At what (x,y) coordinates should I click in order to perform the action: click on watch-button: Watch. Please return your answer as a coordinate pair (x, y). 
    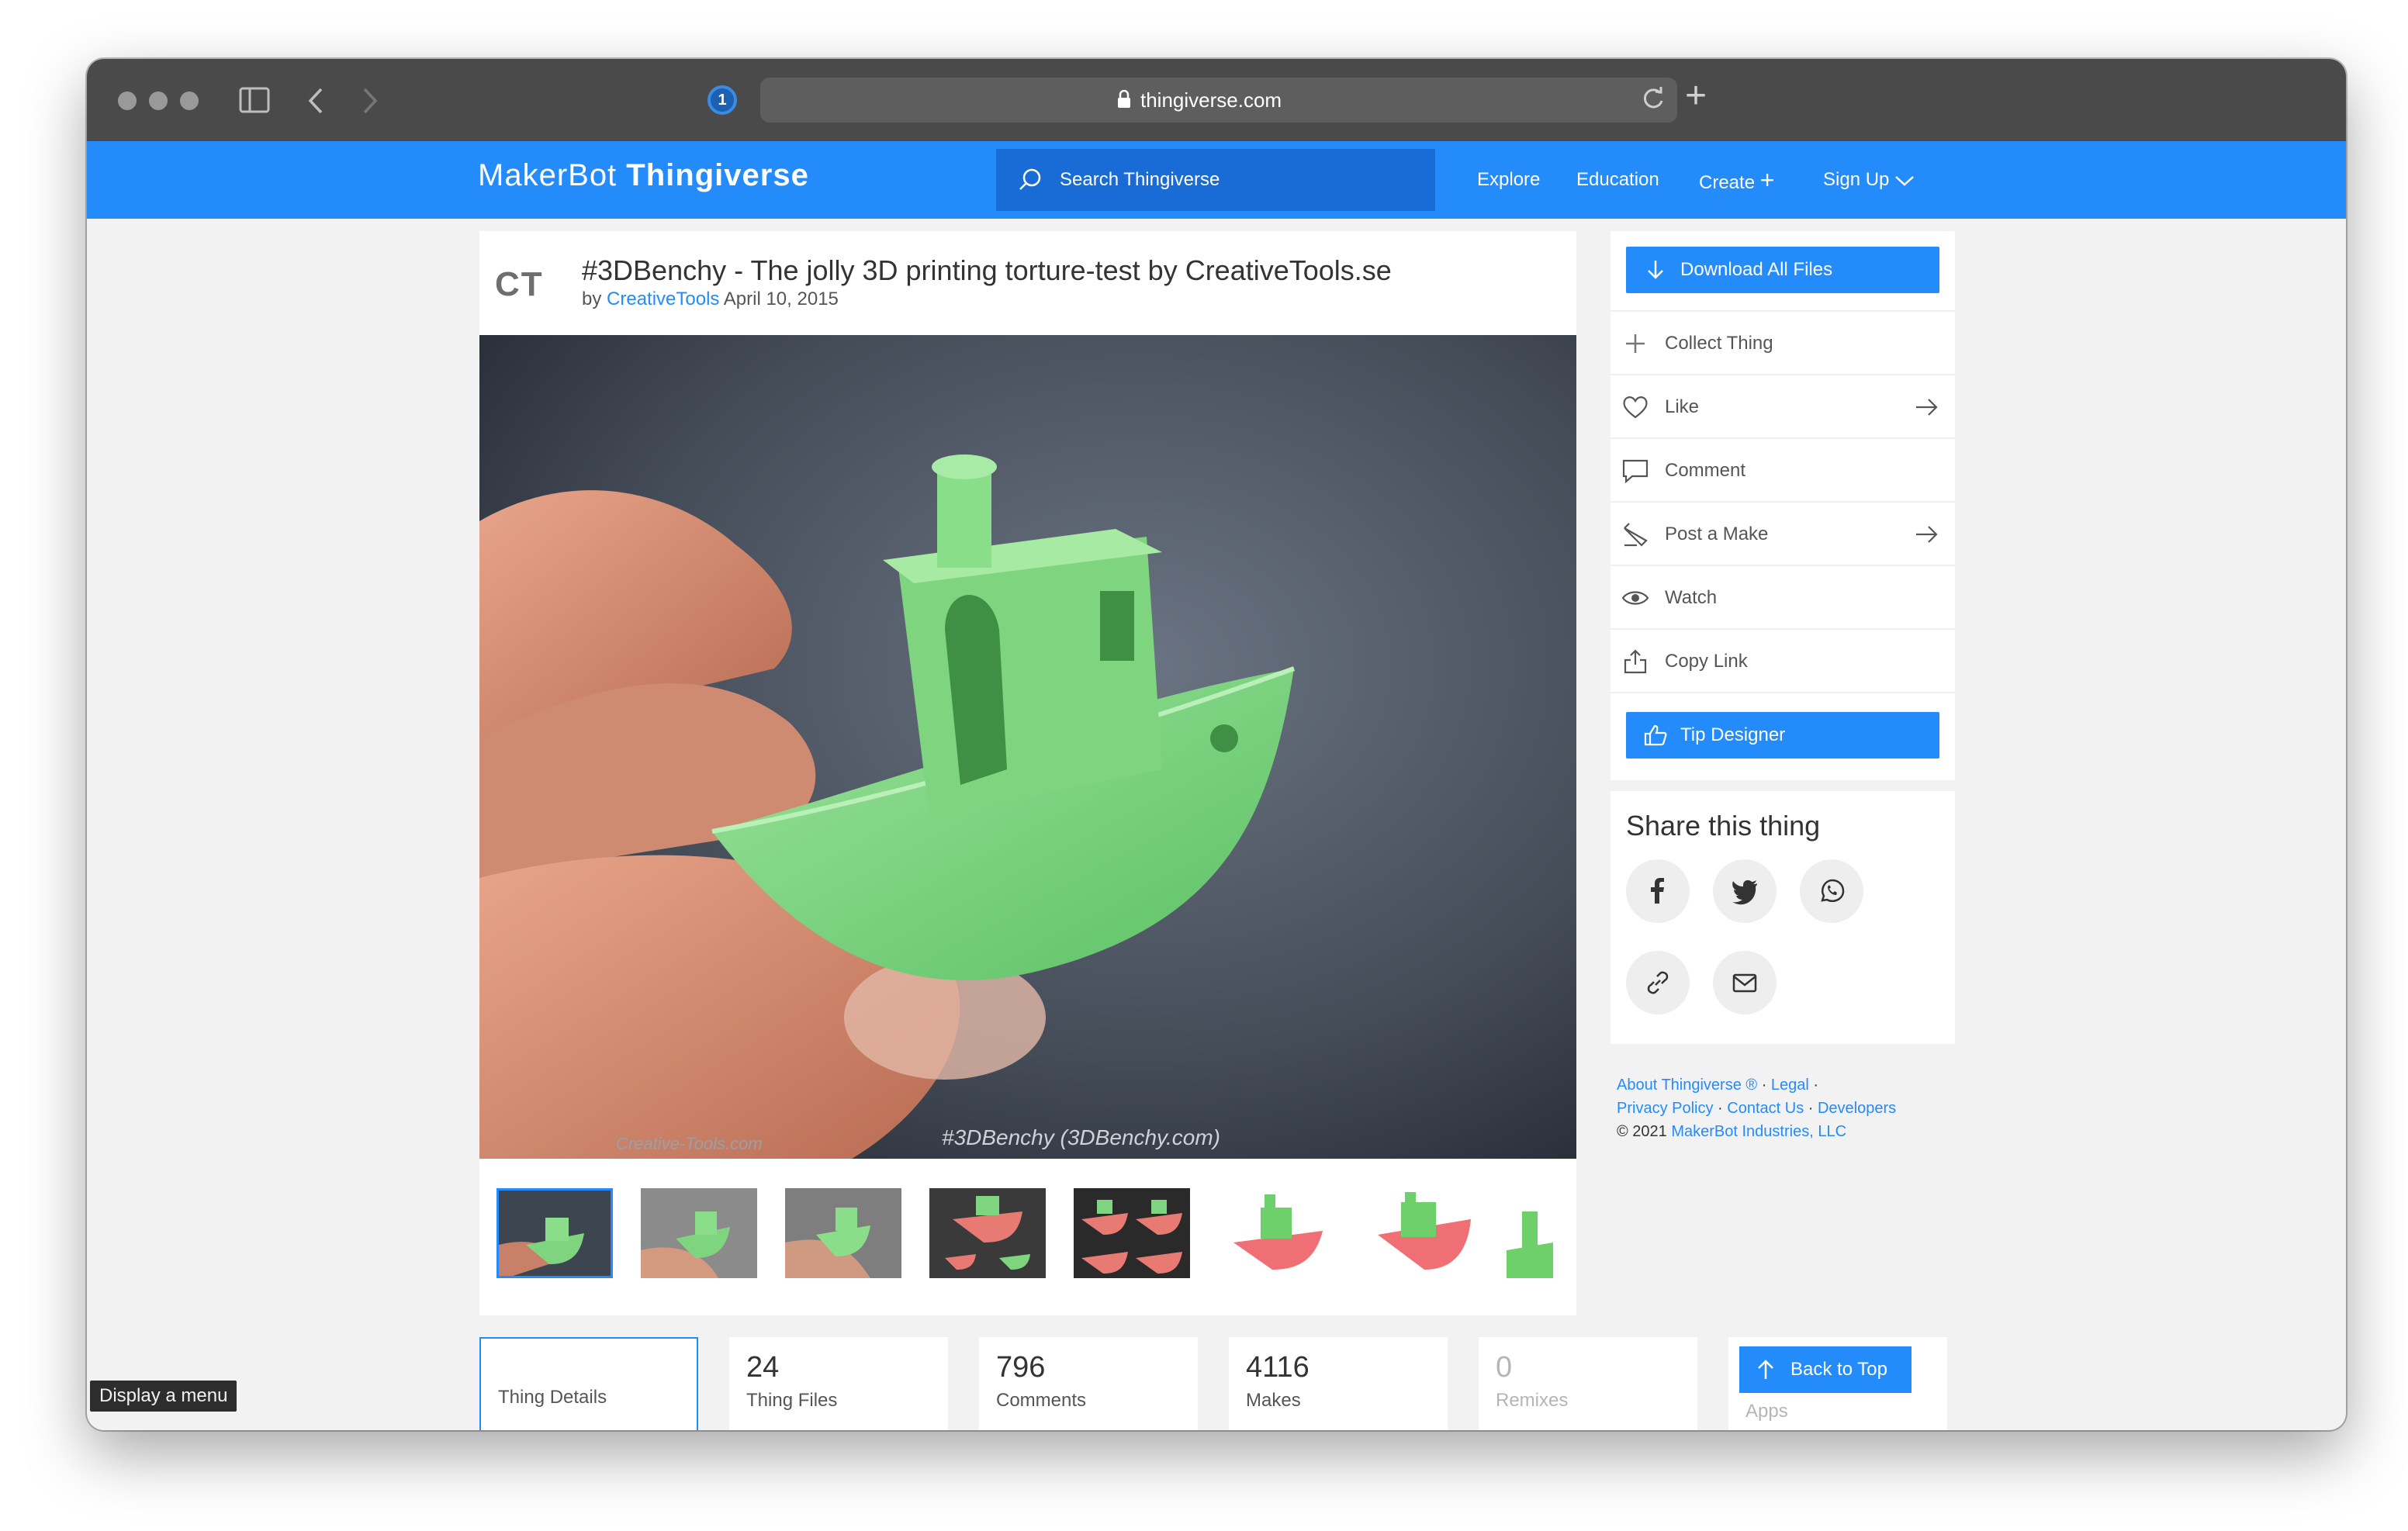
    Looking at the image, I should click on (1783, 596).